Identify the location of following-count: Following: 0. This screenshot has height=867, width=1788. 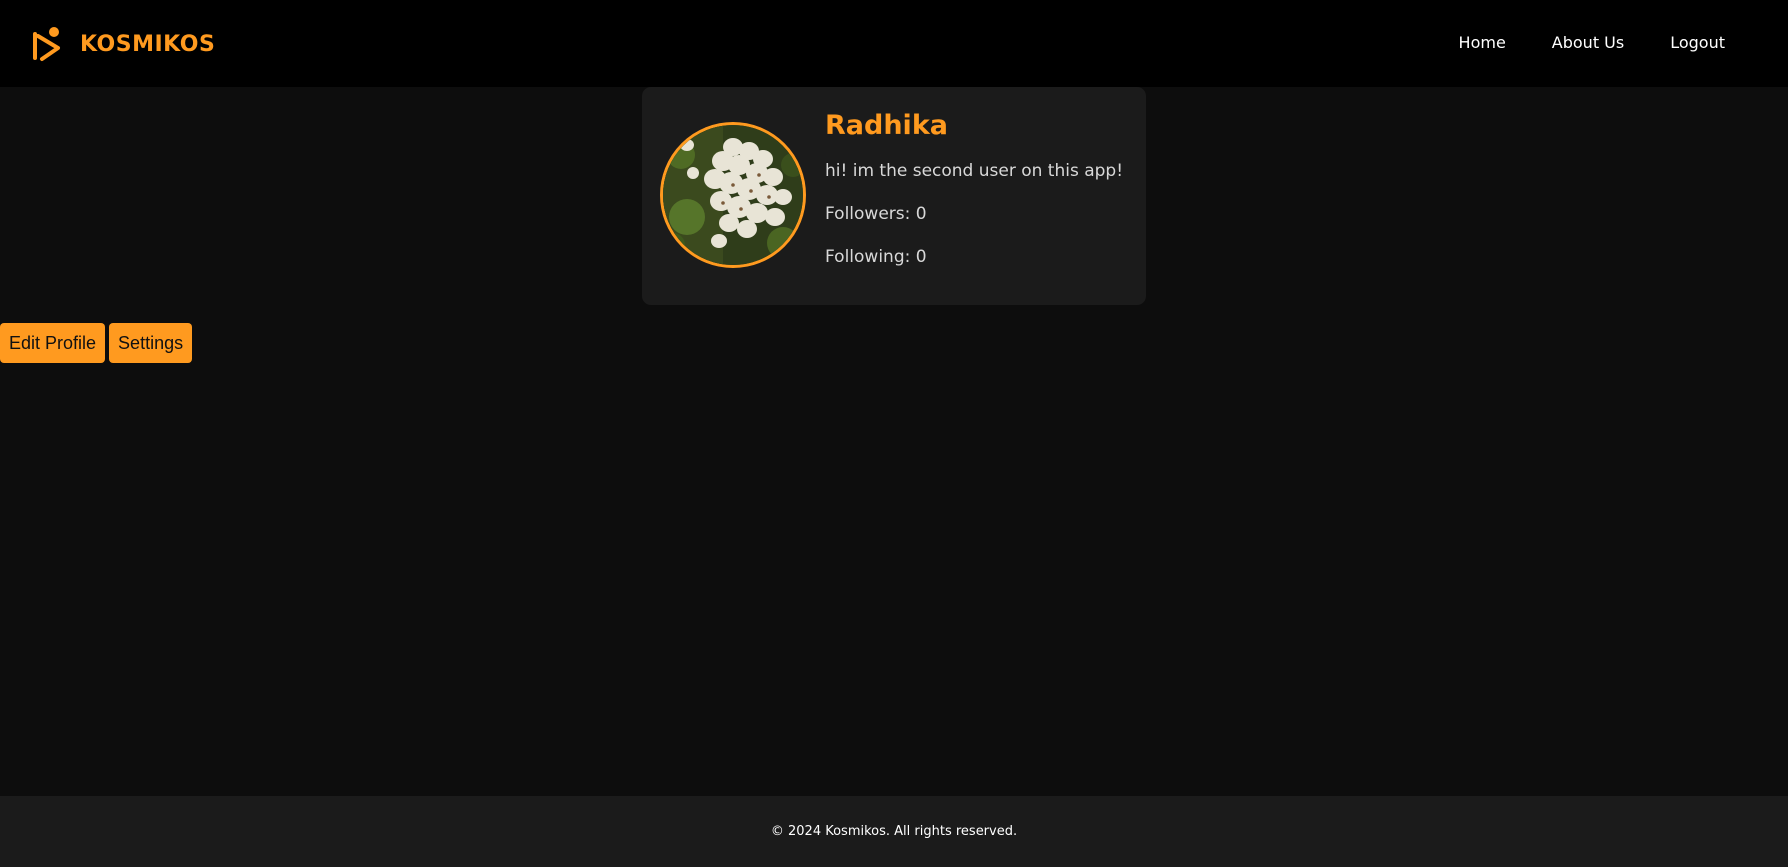
(876, 257).